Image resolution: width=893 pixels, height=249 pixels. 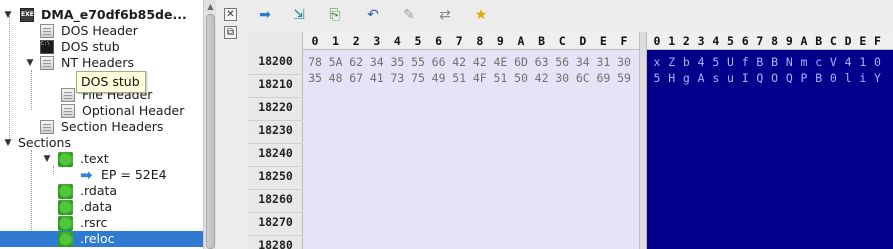 I want to click on ascii-column-label: 5, so click(x=730, y=41).